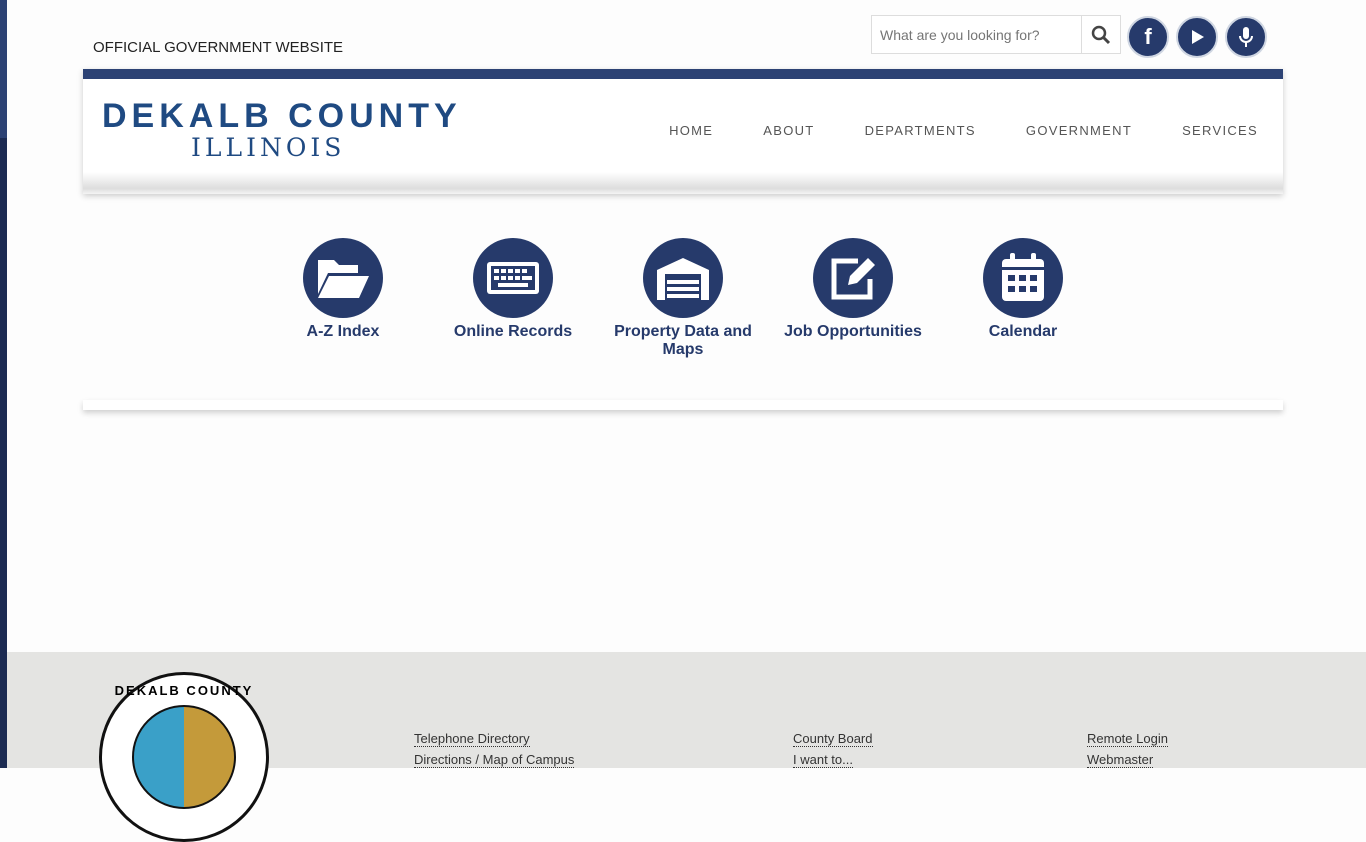 The height and width of the screenshot is (842, 1366). I want to click on facebook-icon: f, so click(1148, 36).